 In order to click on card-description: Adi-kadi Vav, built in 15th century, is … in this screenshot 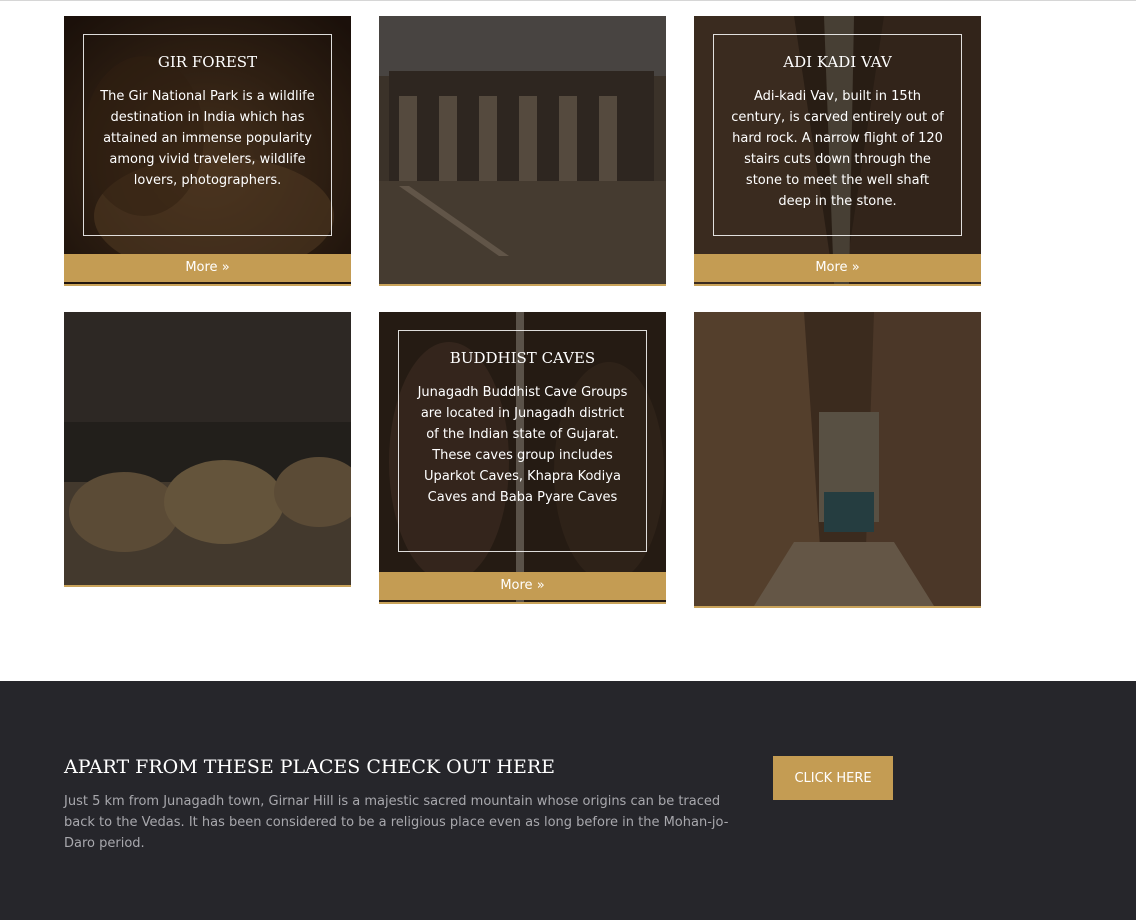, I will do `click(837, 149)`.